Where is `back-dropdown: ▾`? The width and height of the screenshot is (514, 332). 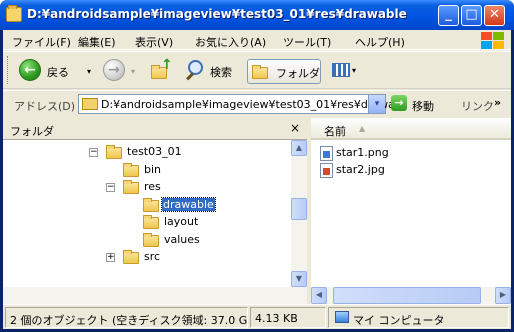
back-dropdown: ▾ is located at coordinates (89, 71).